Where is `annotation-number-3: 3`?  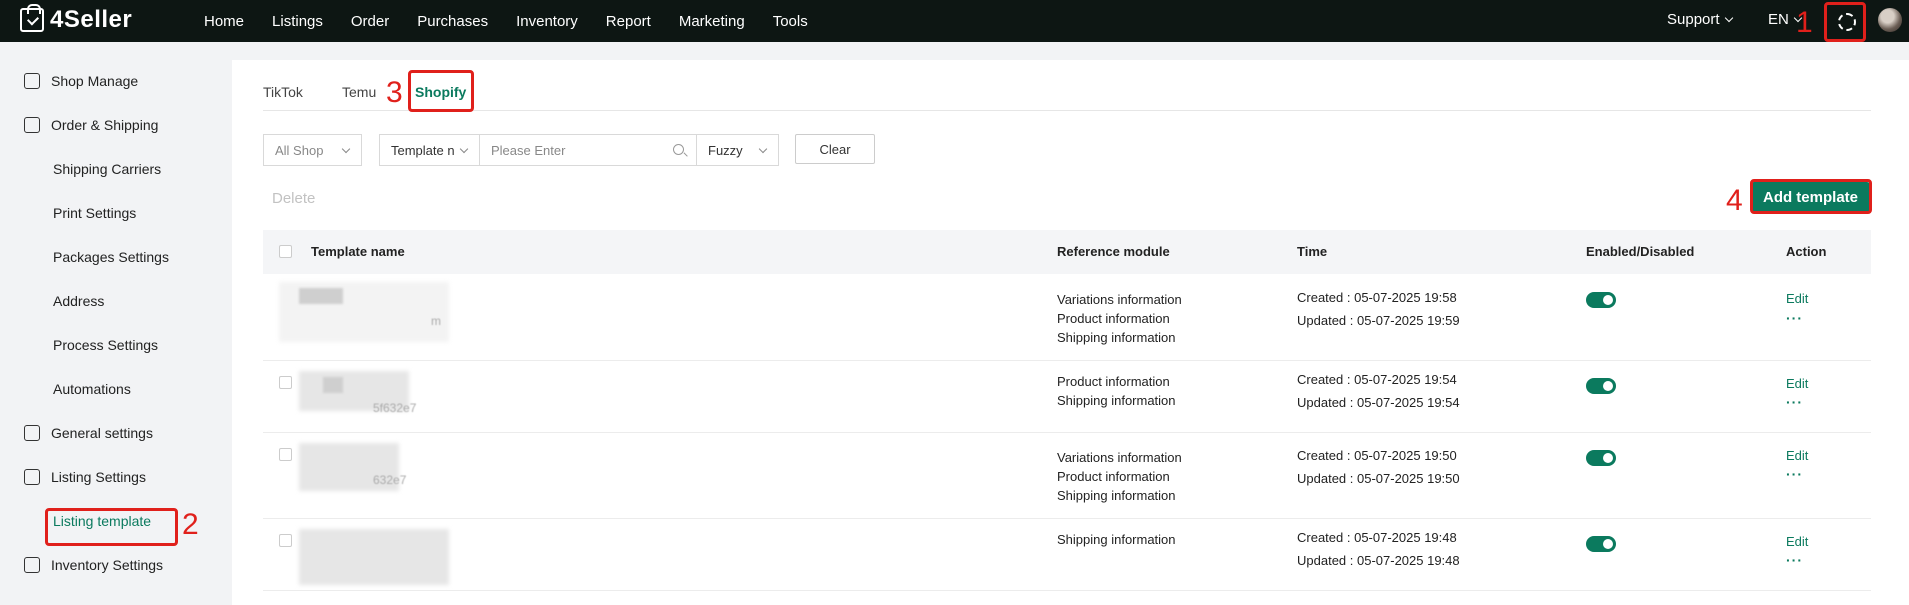 annotation-number-3: 3 is located at coordinates (394, 92).